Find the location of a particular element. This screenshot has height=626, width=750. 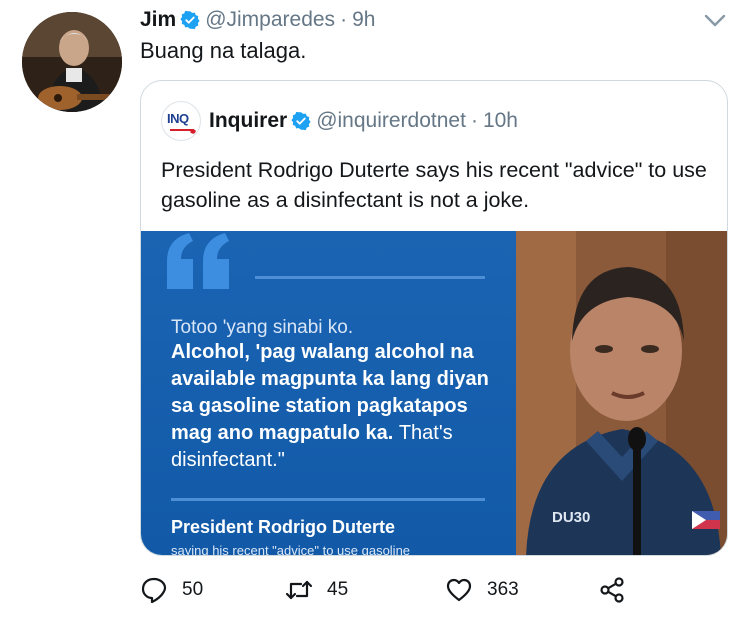

quote-attribution: President Rodrigo Duterte is located at coordinates (283, 527).